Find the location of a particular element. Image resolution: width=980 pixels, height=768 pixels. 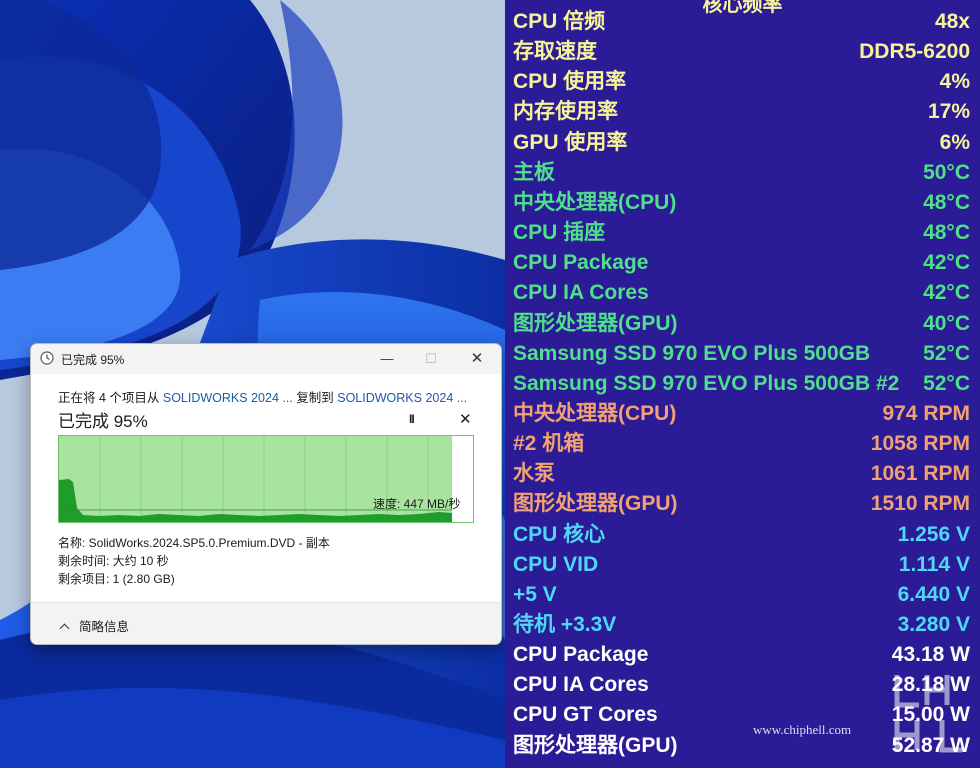

progress-heading: 已完成 95% is located at coordinates (103, 421).